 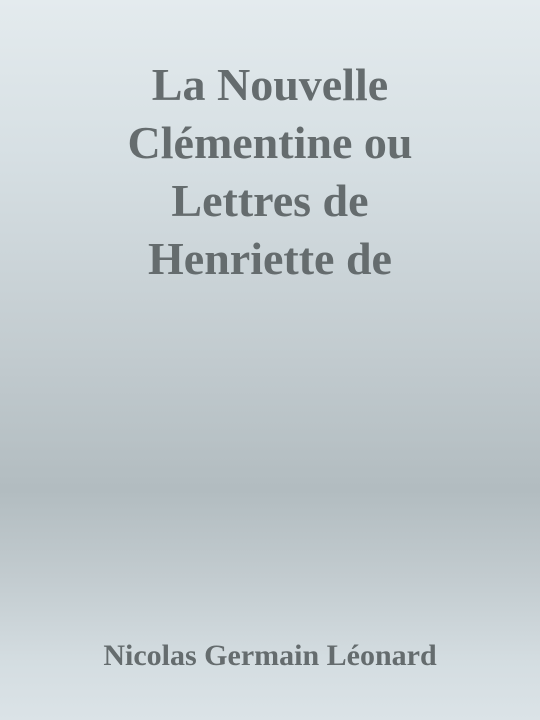 I want to click on book-author: Nicolas Germain Léonard, so click(x=270, y=655).